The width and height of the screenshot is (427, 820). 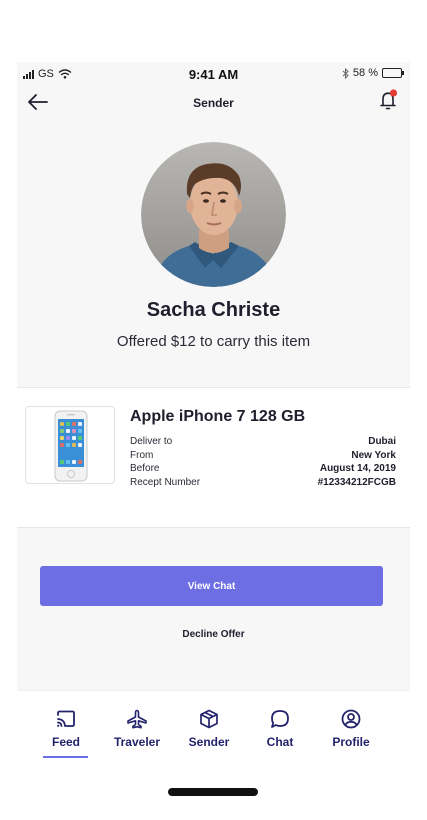 I want to click on detail-row-before: Before August 14, 2019, so click(x=263, y=469).